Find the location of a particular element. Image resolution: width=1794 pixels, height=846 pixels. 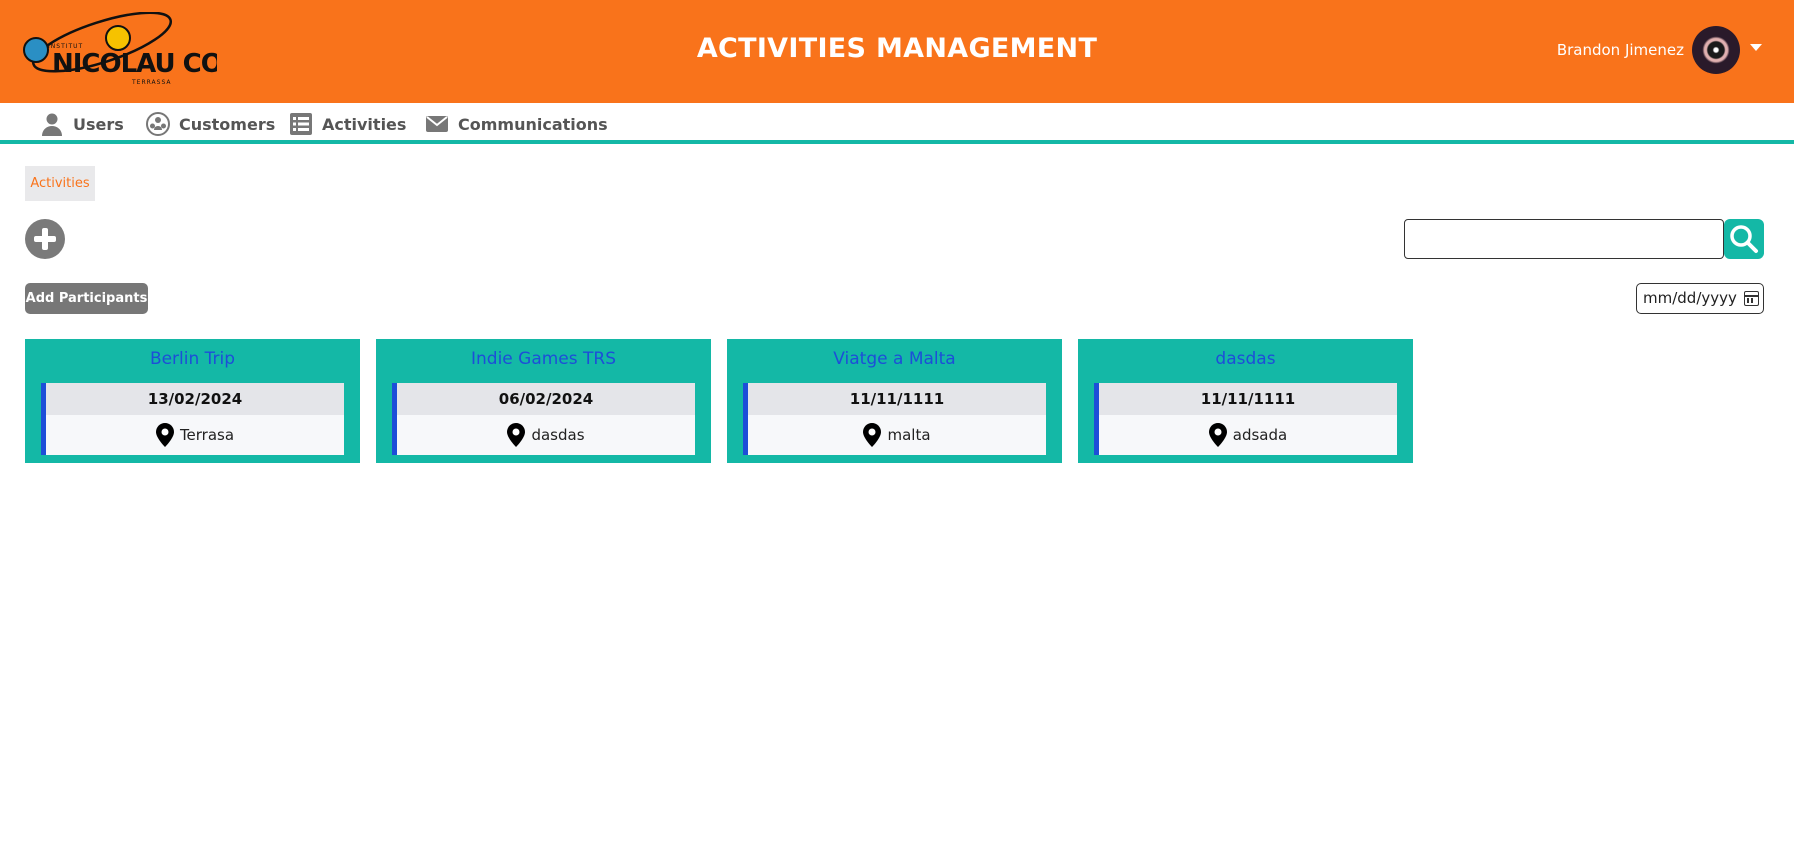

user-name: Brandon Jimenez is located at coordinates (1620, 50).